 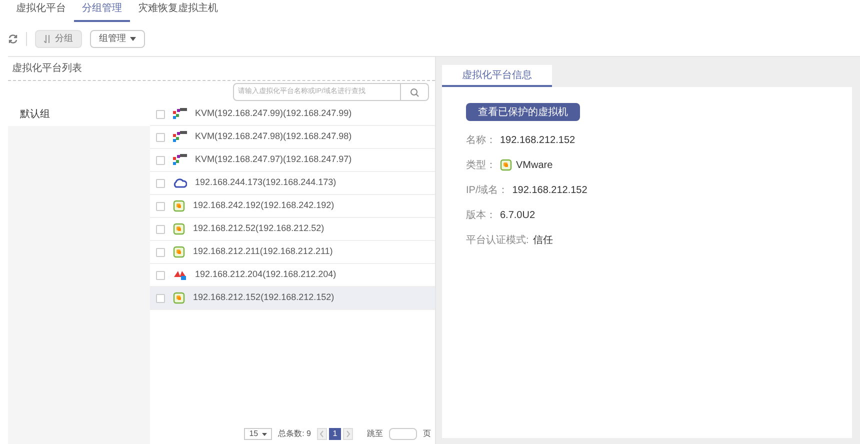 What do you see at coordinates (375, 434) in the screenshot?
I see `jump-label: 跳至` at bounding box center [375, 434].